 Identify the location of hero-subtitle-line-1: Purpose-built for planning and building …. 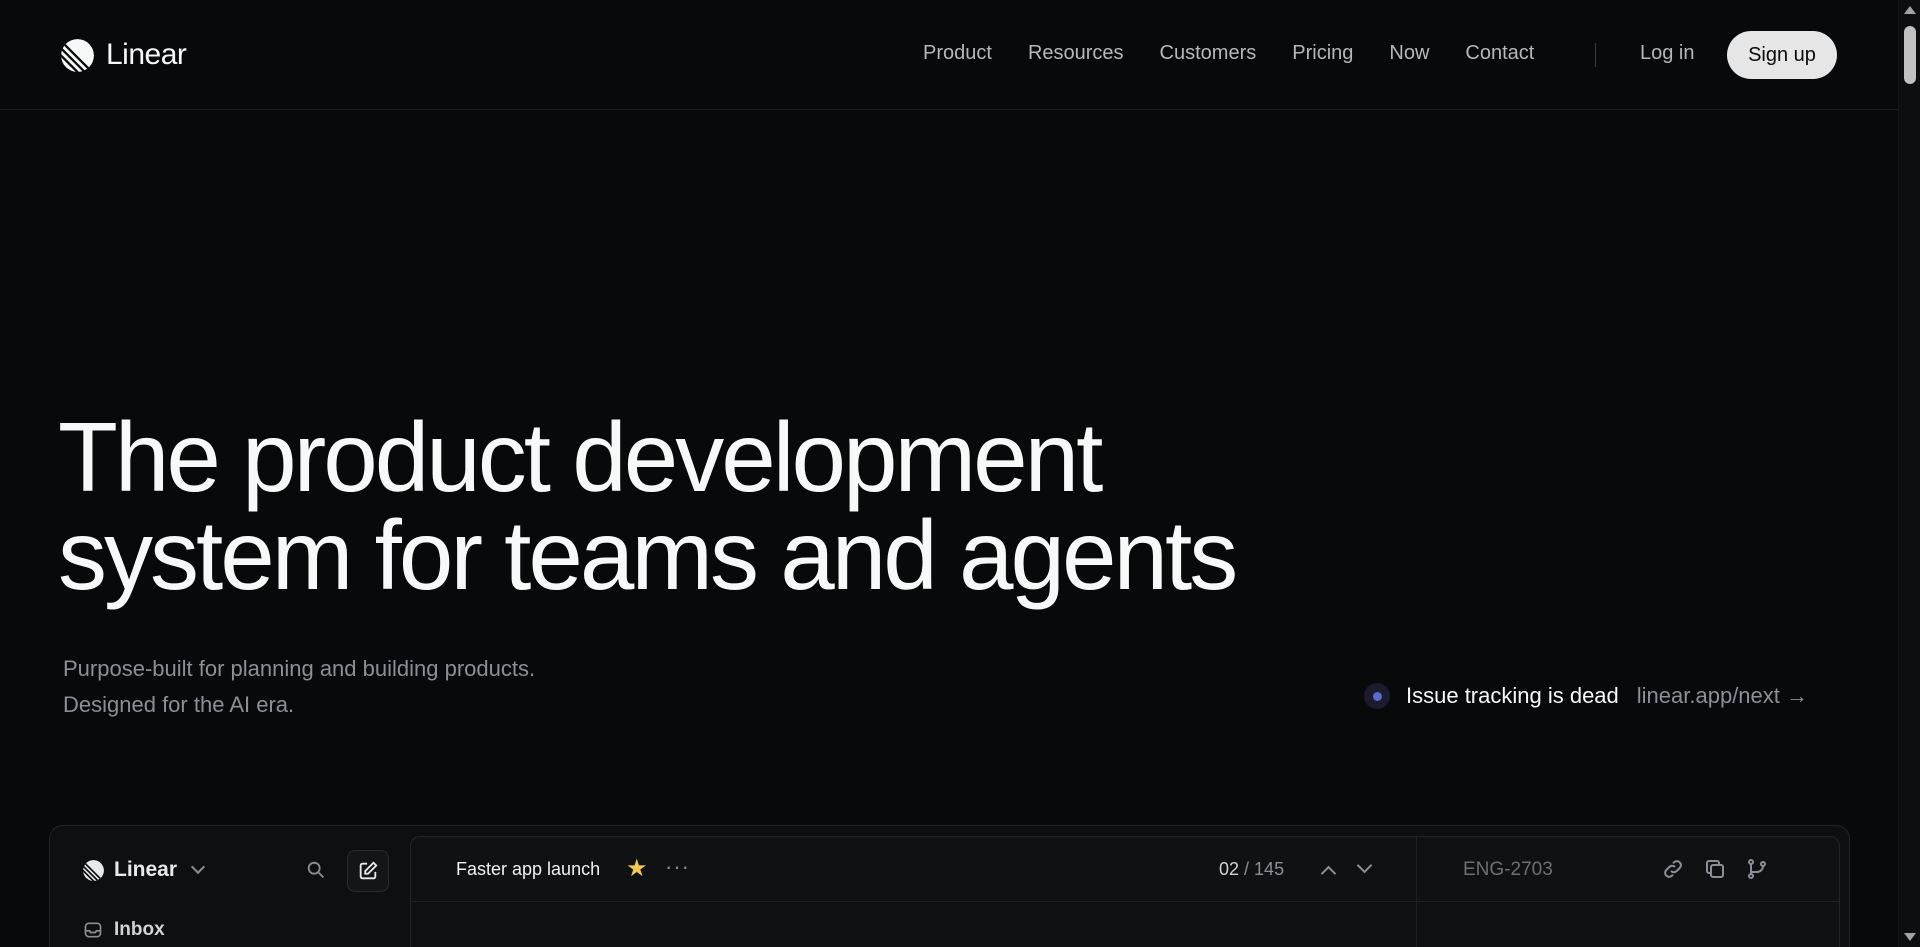
(299, 668).